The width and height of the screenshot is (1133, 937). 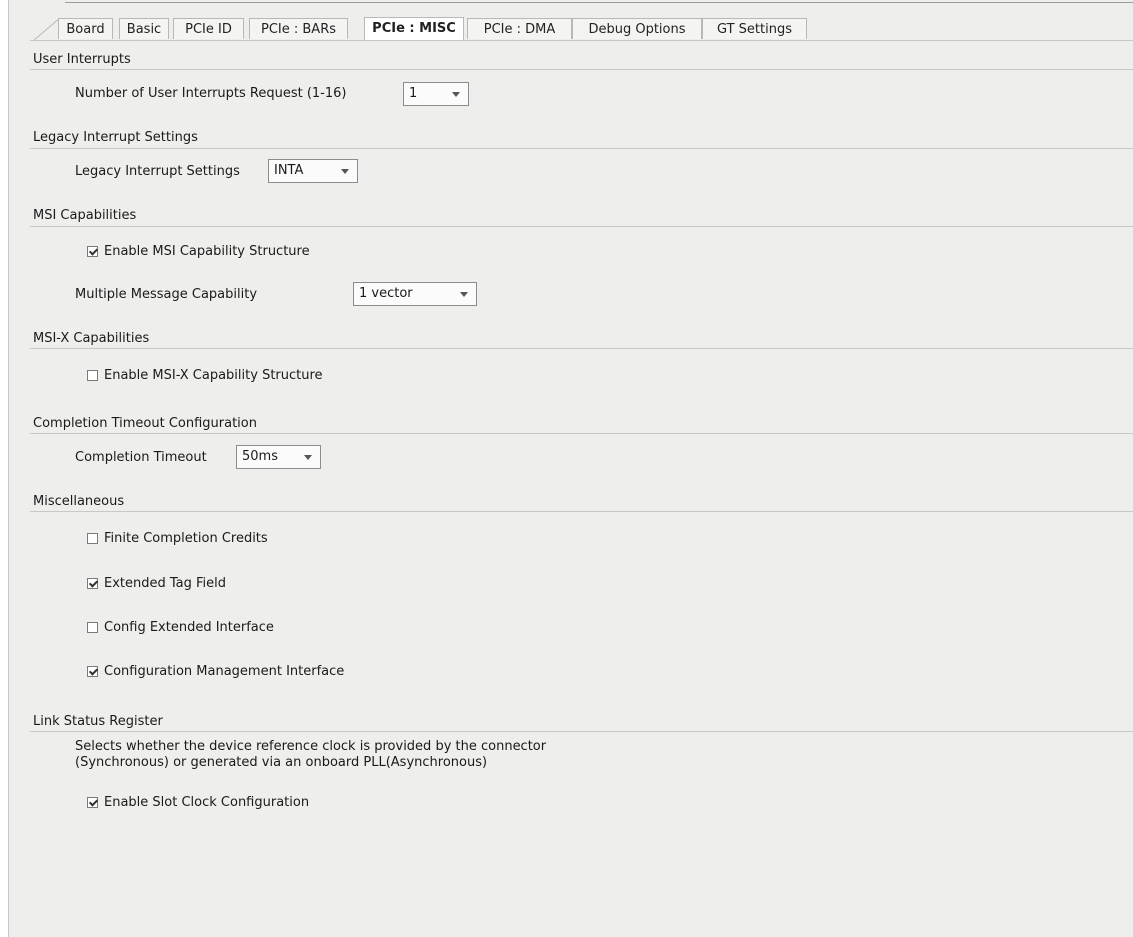 I want to click on section-title-user-interrupts: User Interrupts, so click(x=82, y=59).